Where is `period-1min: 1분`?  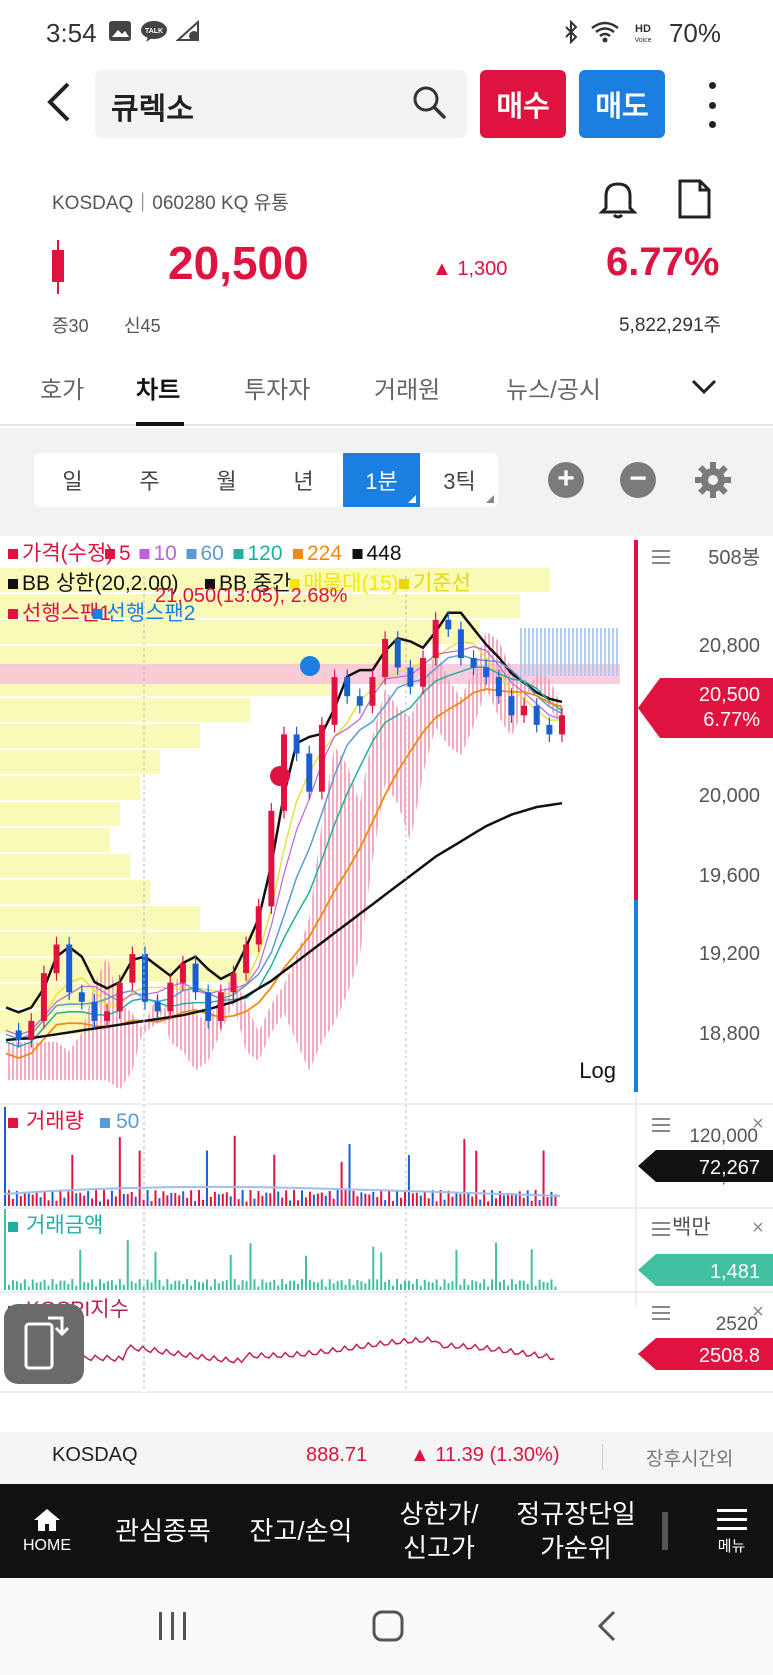 period-1min: 1분 is located at coordinates (381, 480).